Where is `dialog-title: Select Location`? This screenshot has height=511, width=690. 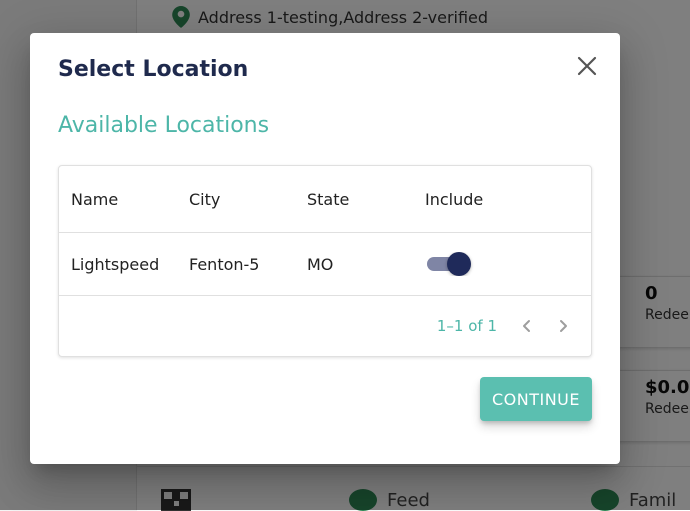 dialog-title: Select Location is located at coordinates (153, 69).